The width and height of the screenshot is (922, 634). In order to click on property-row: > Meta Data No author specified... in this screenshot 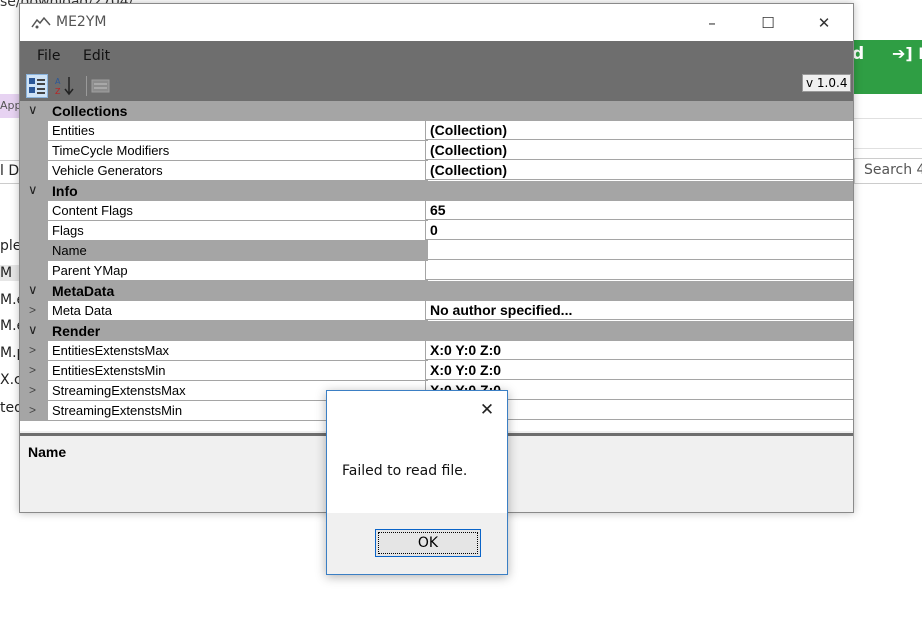, I will do `click(436, 311)`.